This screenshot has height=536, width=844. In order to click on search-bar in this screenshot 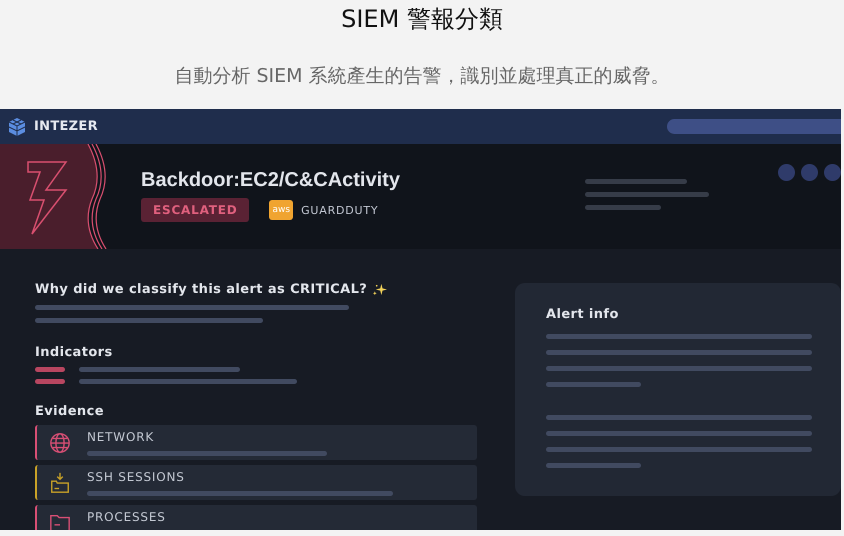, I will do `click(754, 126)`.